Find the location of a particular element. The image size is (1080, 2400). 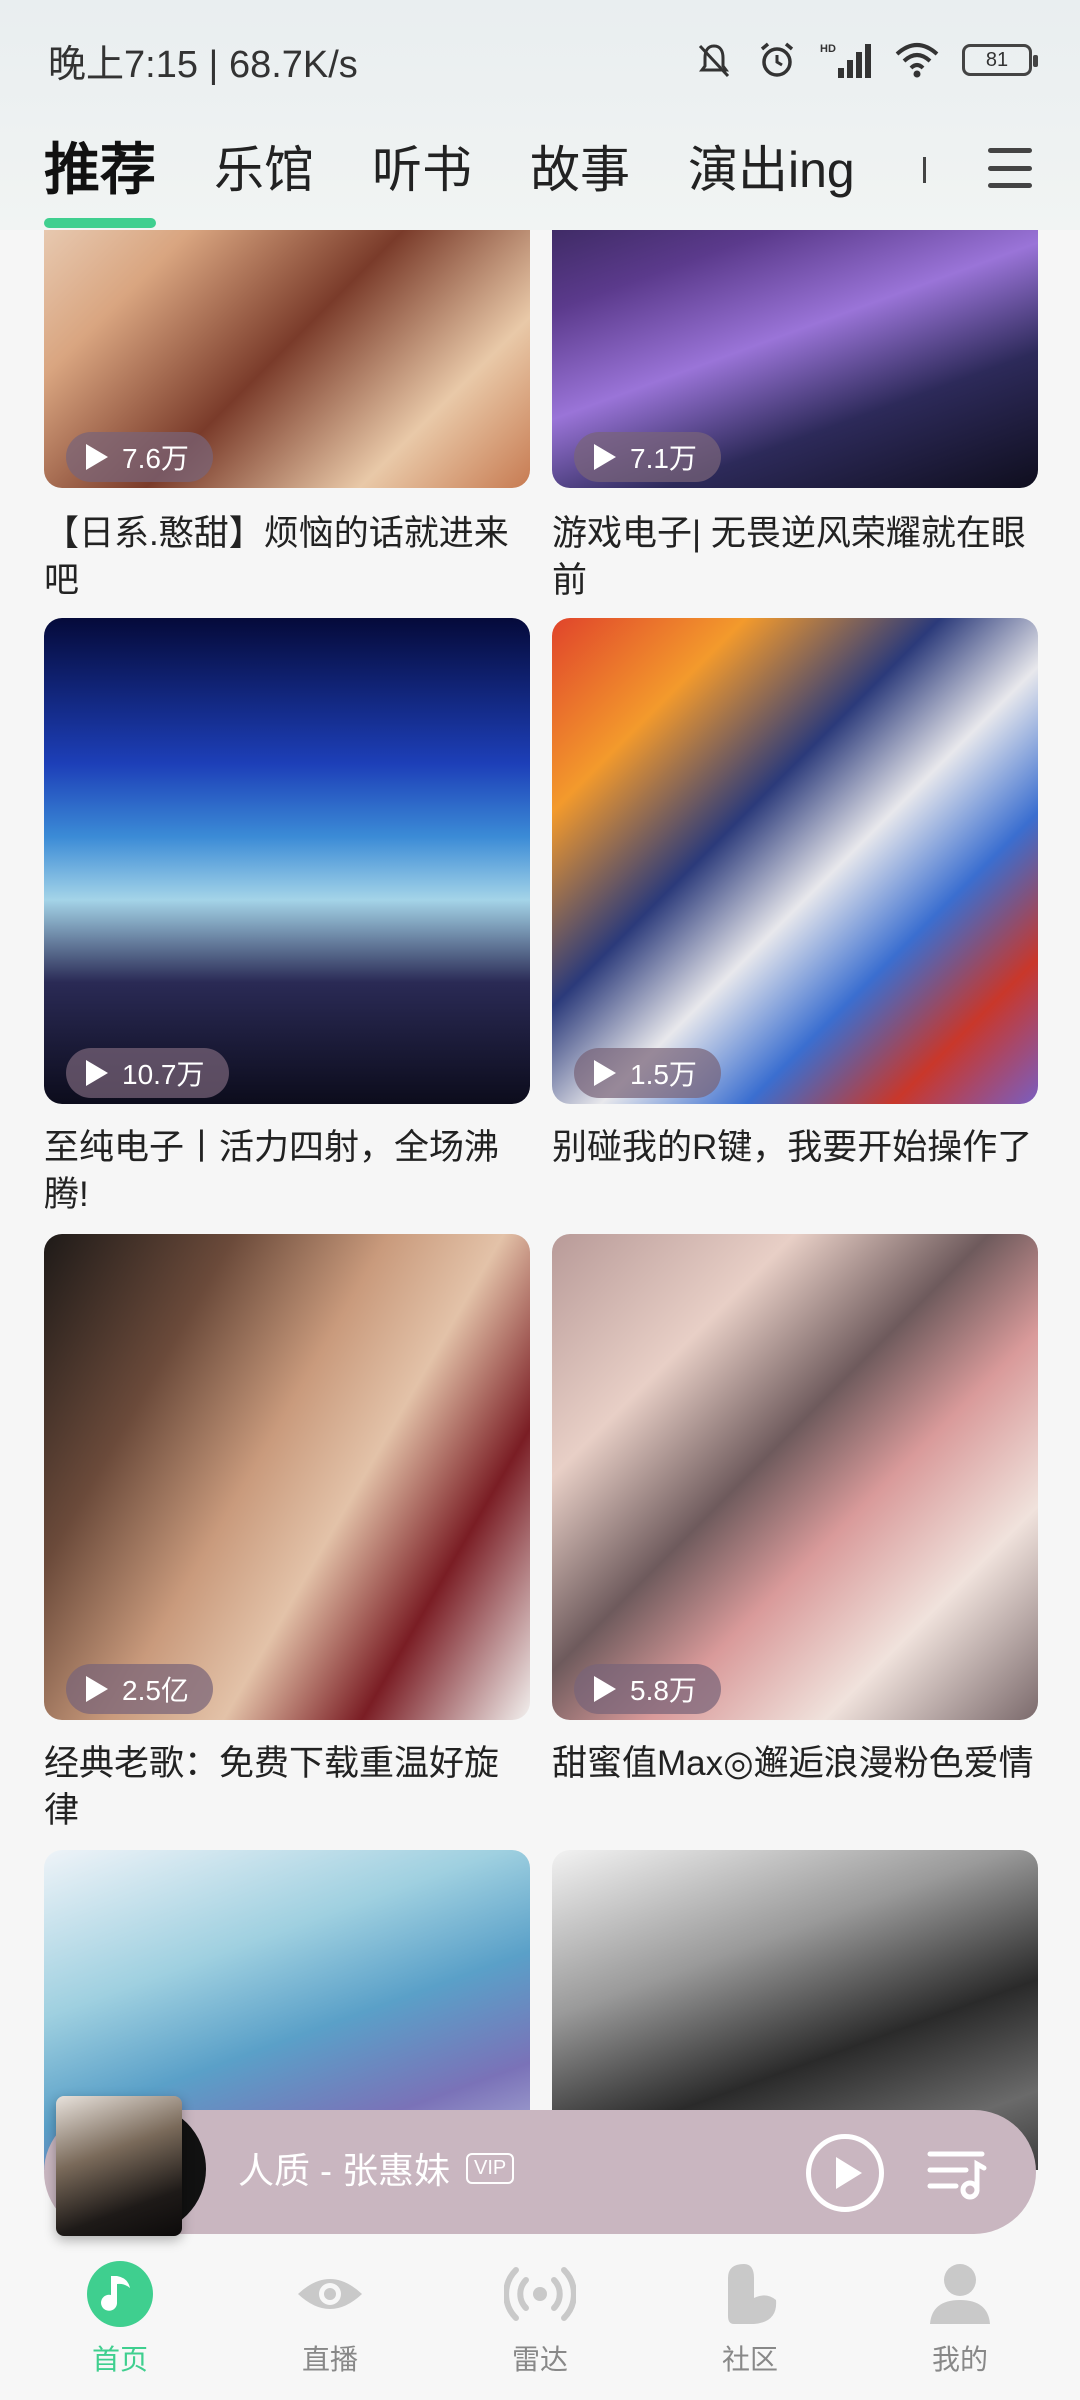

eye-icon is located at coordinates (330, 2294).